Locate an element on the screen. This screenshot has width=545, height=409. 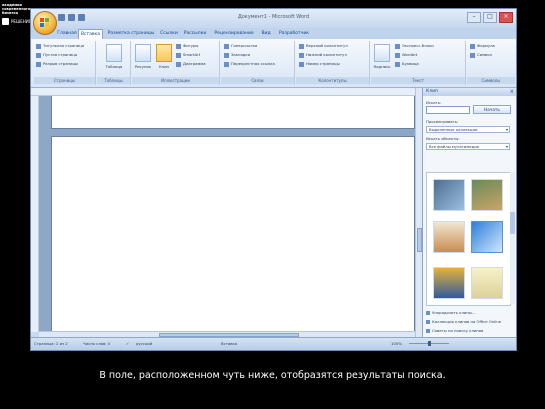
proofing-icon: ✓ is located at coordinates (127, 343).